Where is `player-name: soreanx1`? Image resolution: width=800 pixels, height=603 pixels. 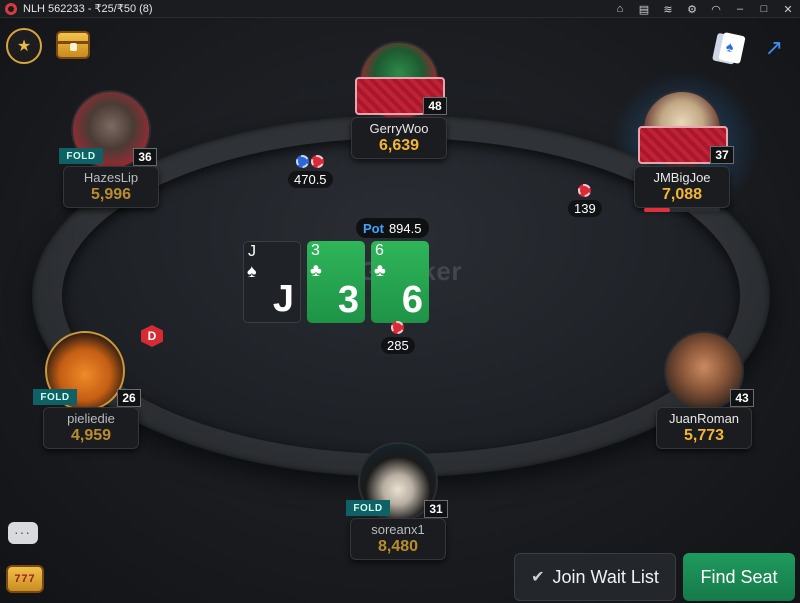
player-name: soreanx1 is located at coordinates (398, 529).